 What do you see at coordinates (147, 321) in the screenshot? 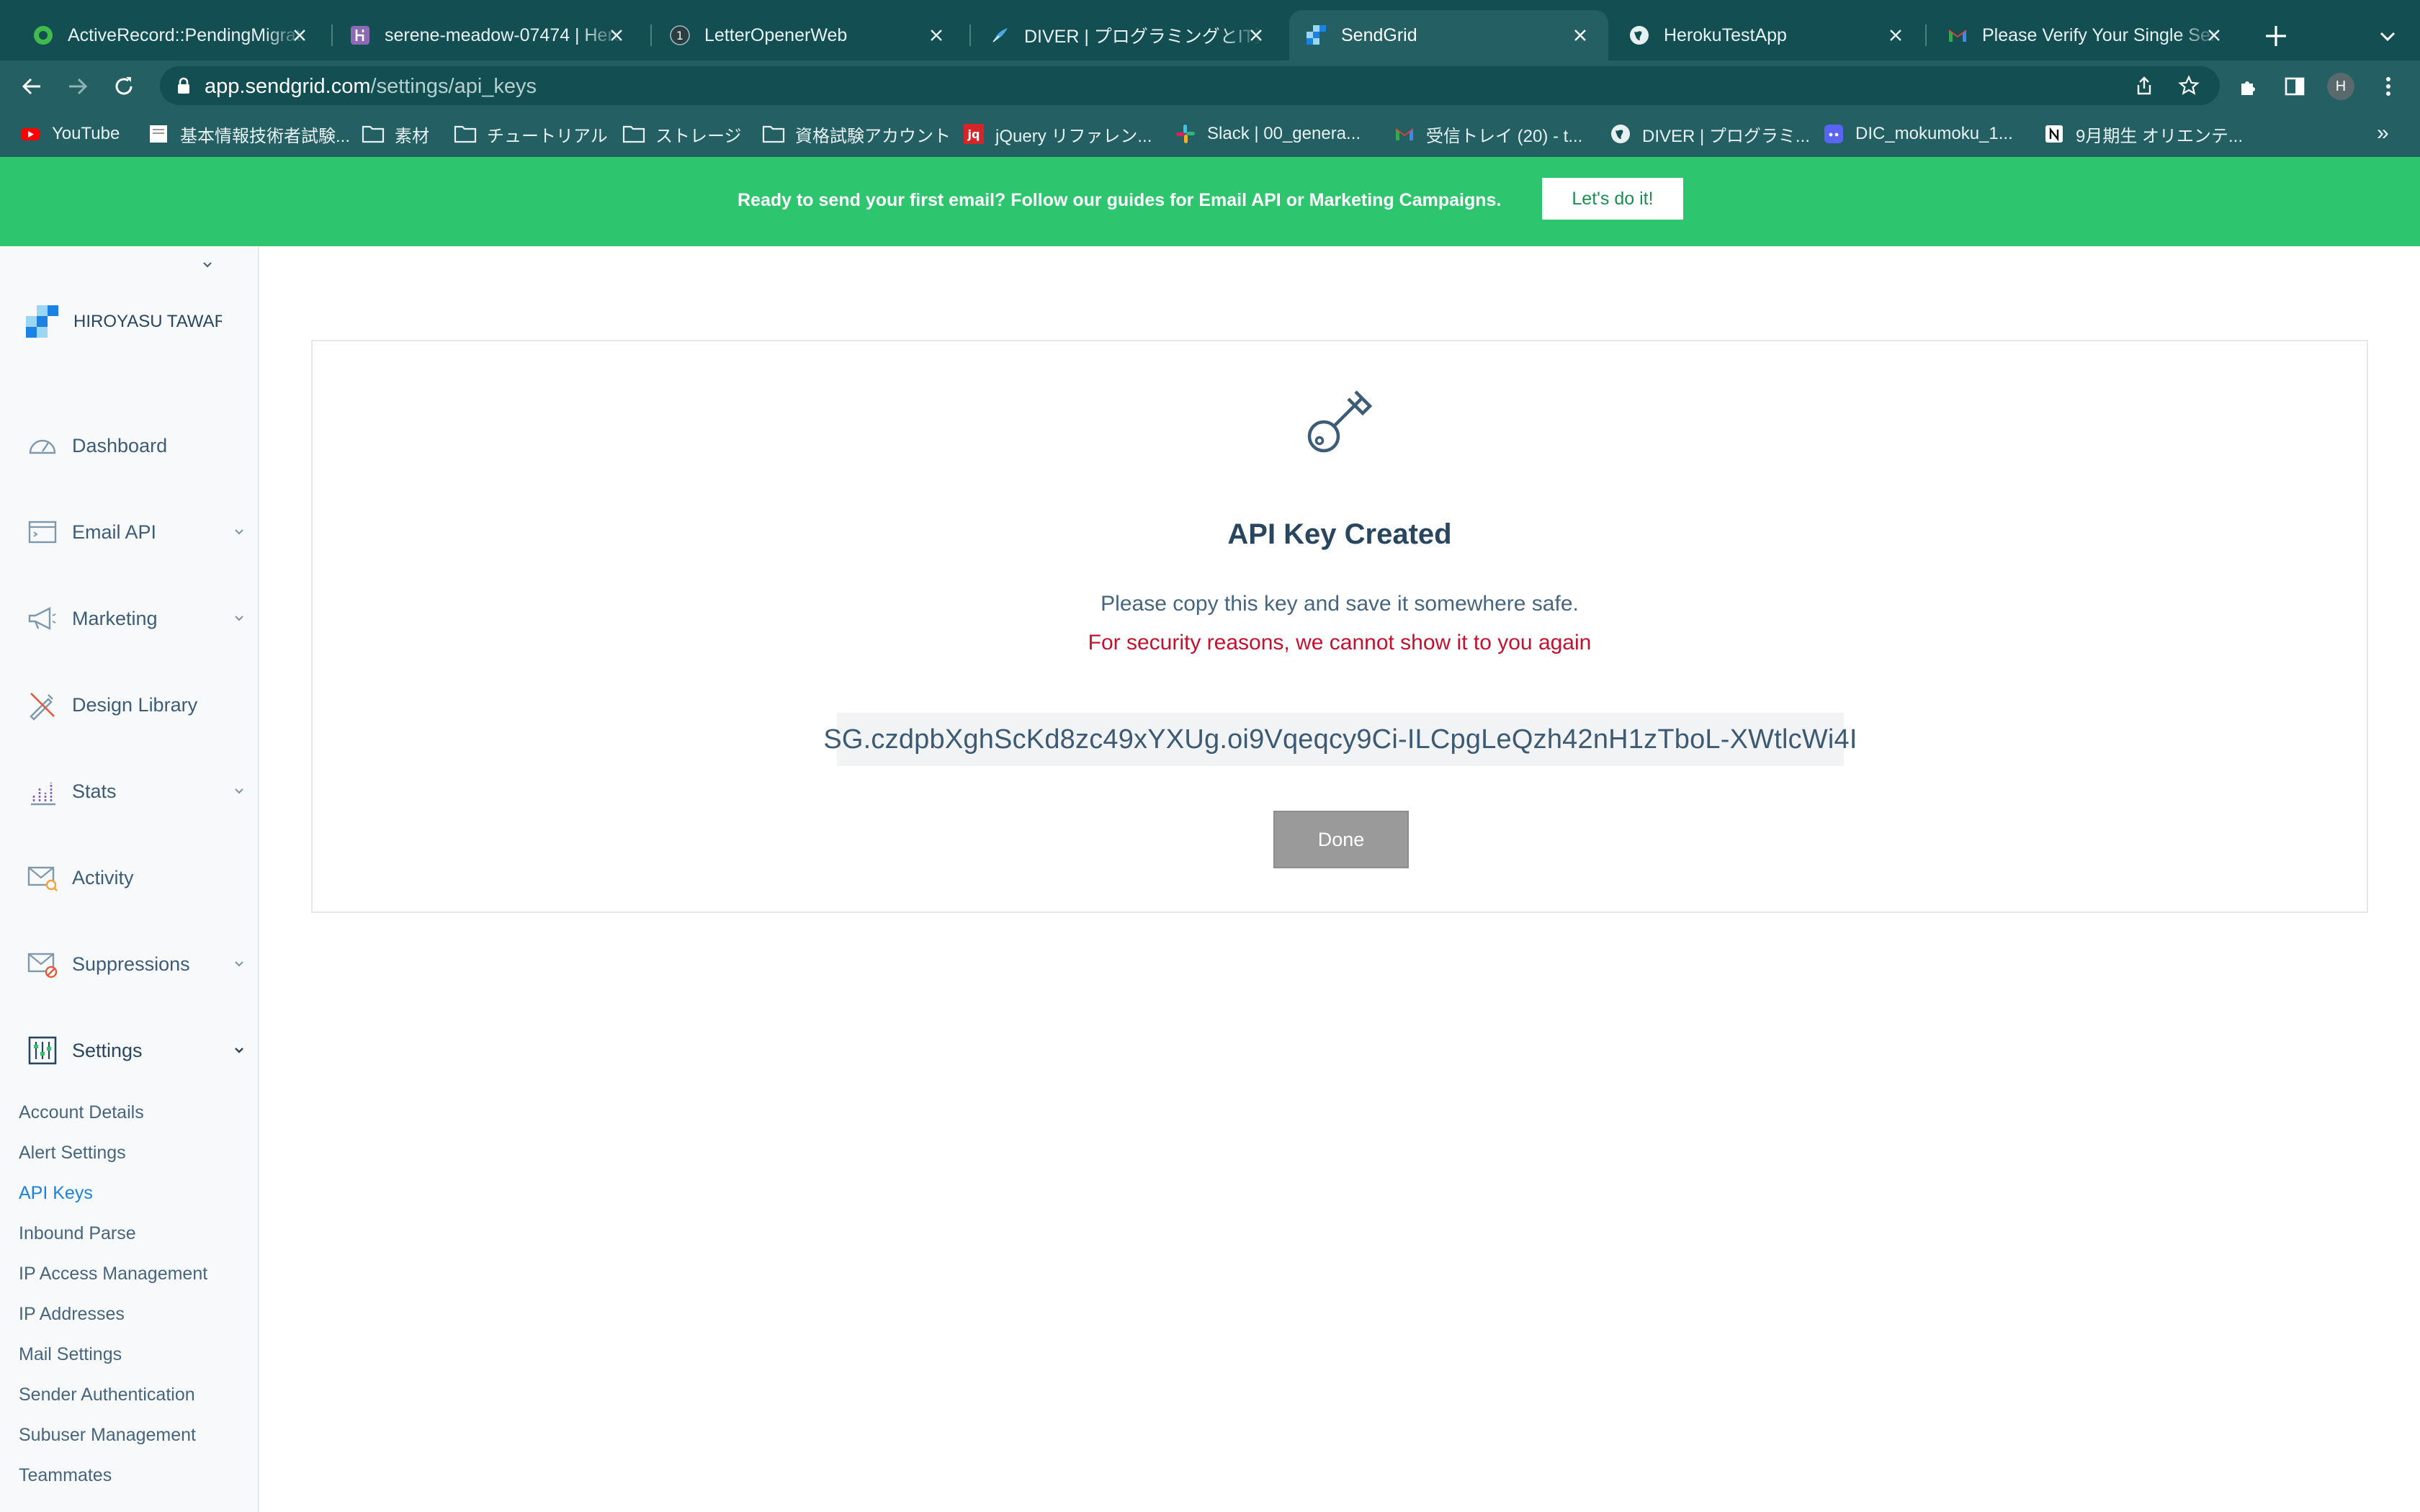
I see `account-name: HIROYASU TAWARA` at bounding box center [147, 321].